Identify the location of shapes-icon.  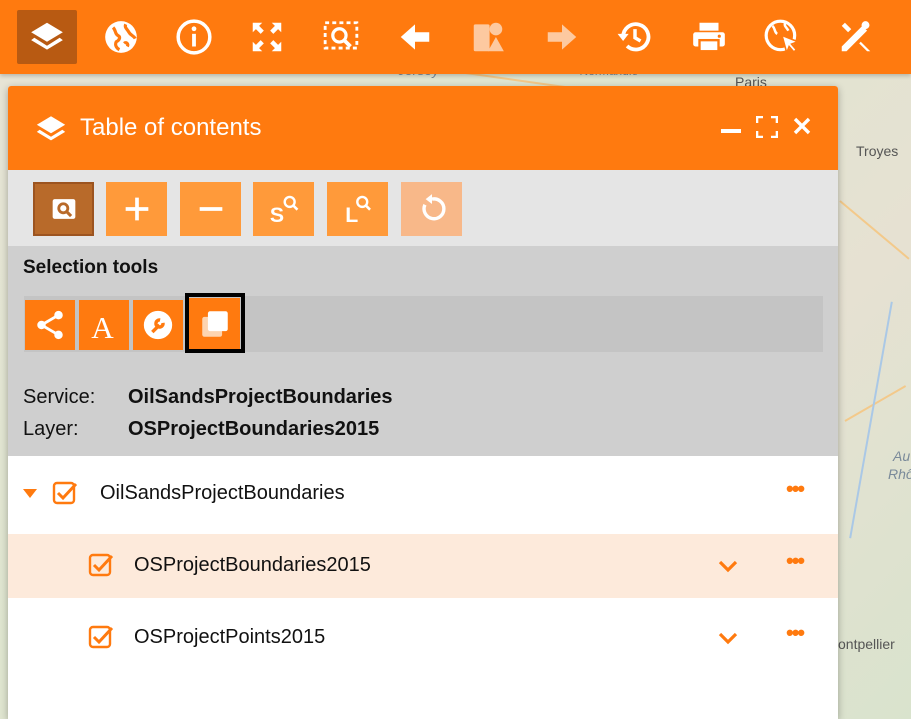
(488, 37).